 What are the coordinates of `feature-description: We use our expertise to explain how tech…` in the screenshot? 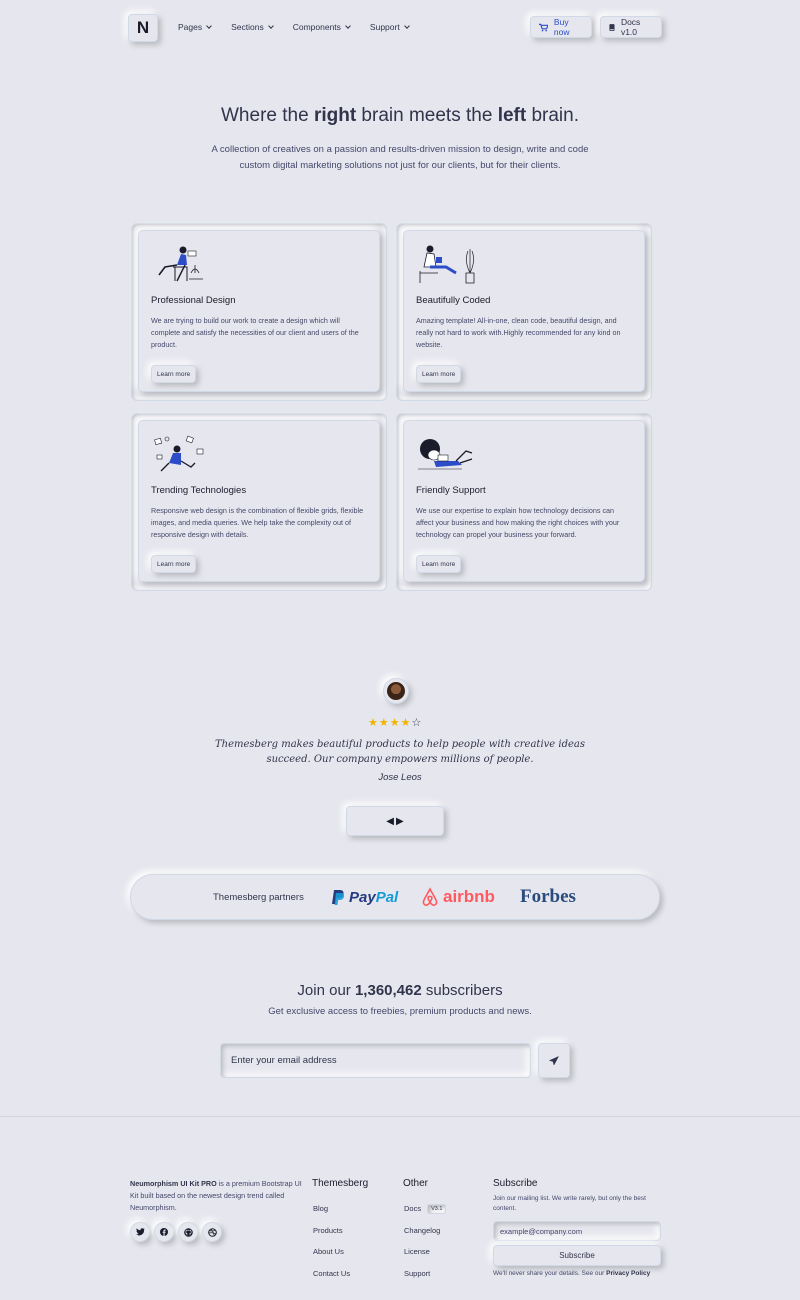 It's located at (518, 522).